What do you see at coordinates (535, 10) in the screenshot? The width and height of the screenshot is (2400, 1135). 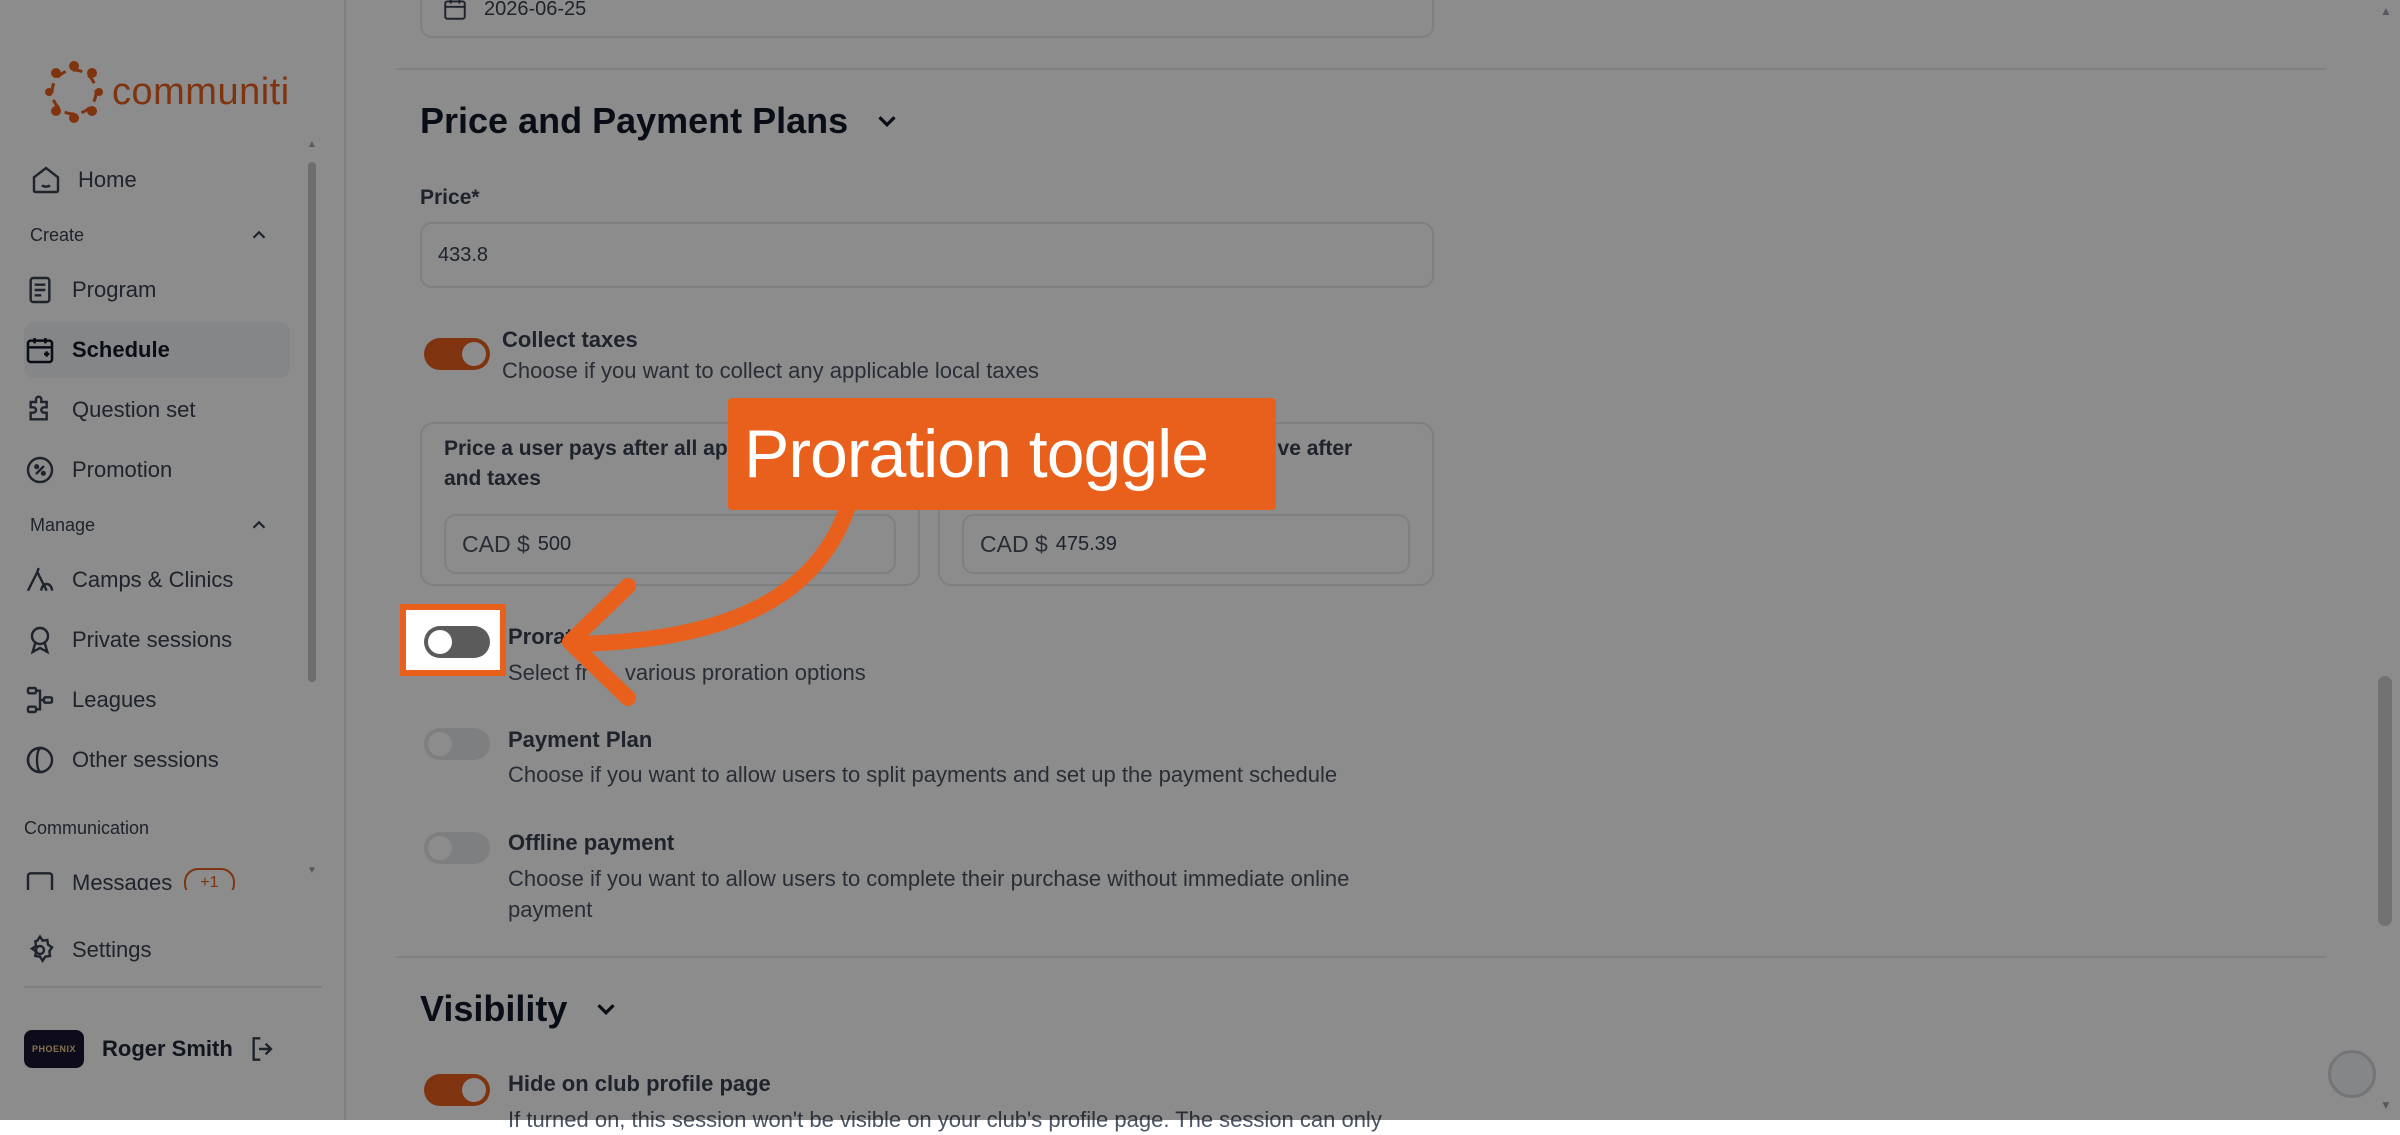 I see `end-date-value: 2026-06-25` at bounding box center [535, 10].